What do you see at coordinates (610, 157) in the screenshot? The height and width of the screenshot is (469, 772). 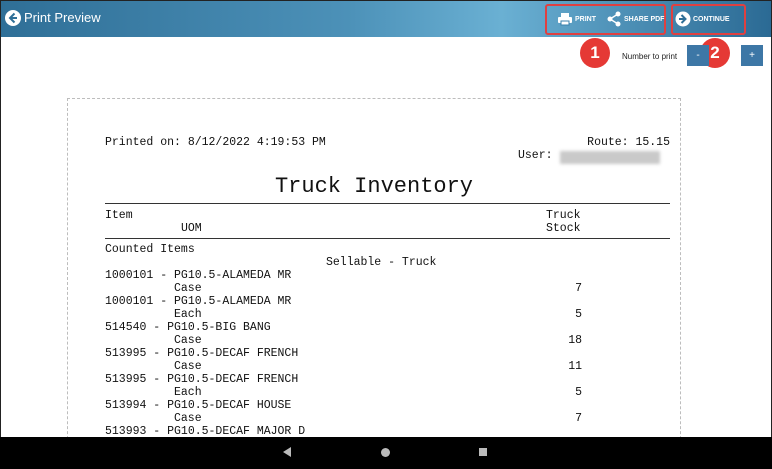 I see `redacted-user` at bounding box center [610, 157].